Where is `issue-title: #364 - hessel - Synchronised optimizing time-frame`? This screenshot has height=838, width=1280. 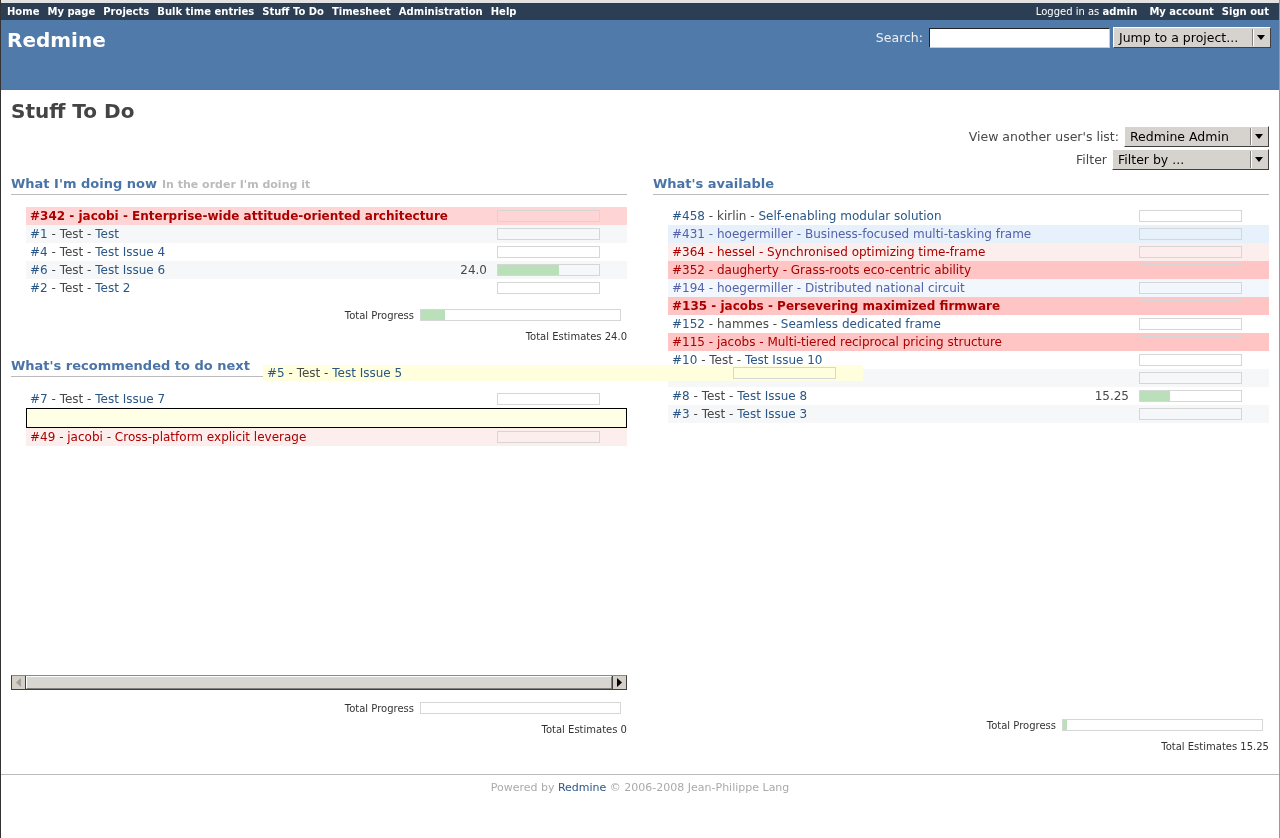 issue-title: #364 - hessel - Synchronised optimizing time-frame is located at coordinates (829, 252).